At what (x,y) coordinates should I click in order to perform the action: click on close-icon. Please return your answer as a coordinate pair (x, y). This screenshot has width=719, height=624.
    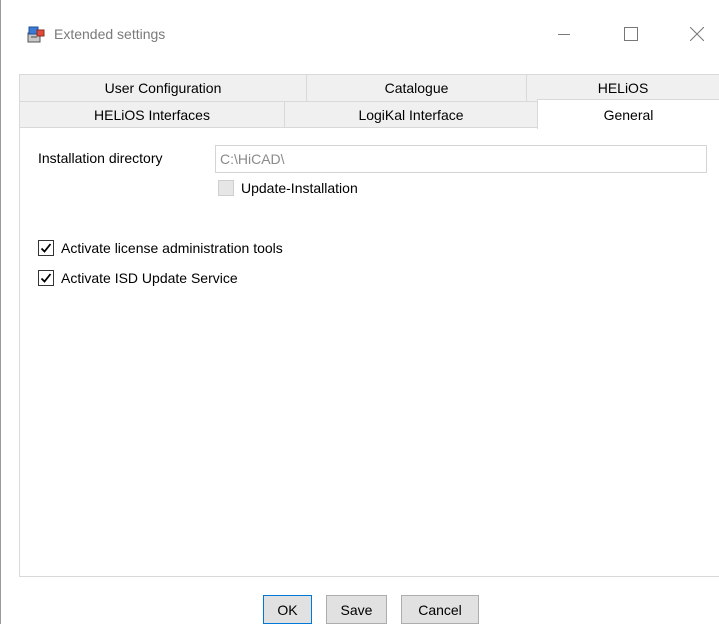
    Looking at the image, I should click on (697, 34).